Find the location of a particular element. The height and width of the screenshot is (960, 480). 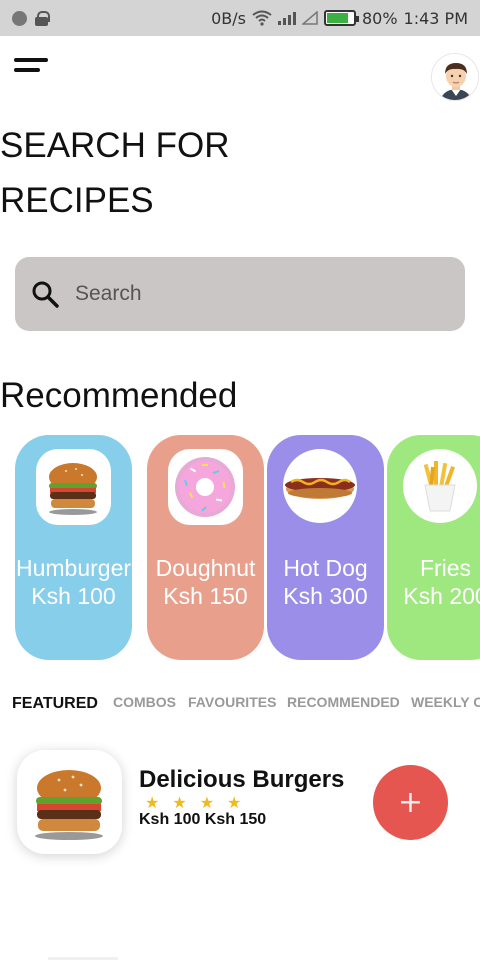

rating-stars: ★★★★ is located at coordinates (199, 803).